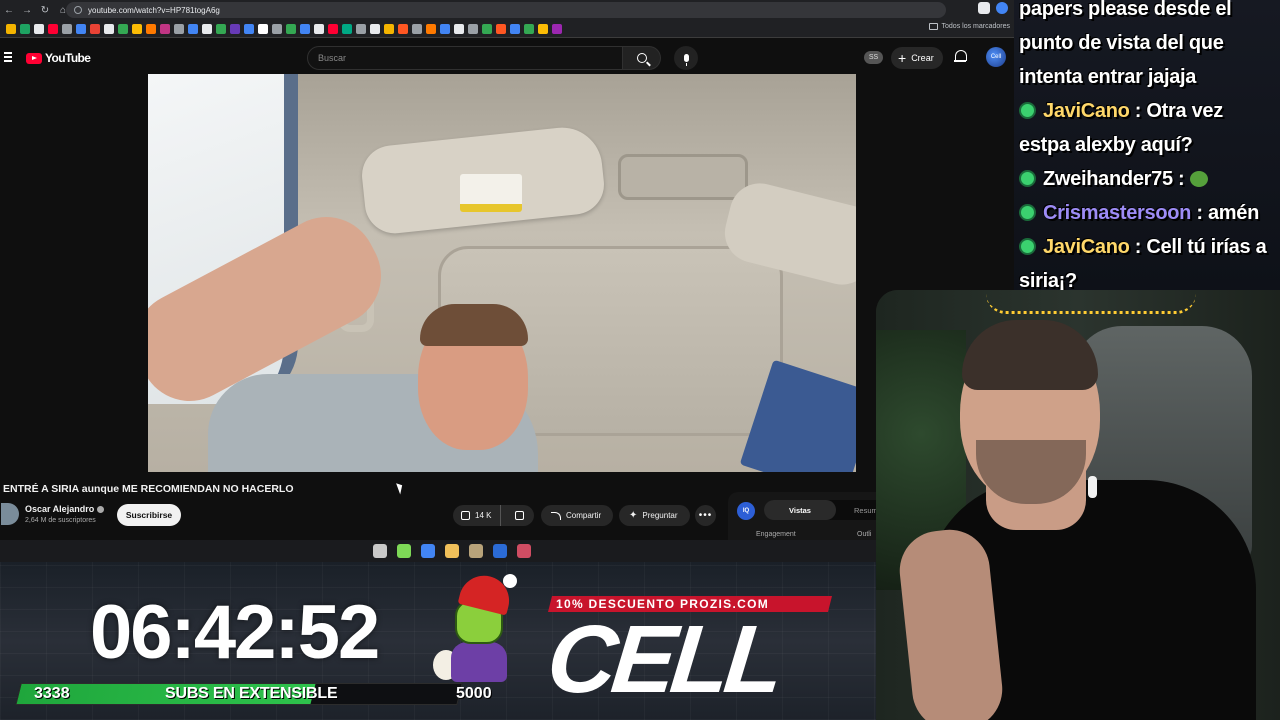 This screenshot has height=720, width=1280. Describe the element at coordinates (654, 515) in the screenshot. I see `ask-button: ✦ Preguntar` at that location.